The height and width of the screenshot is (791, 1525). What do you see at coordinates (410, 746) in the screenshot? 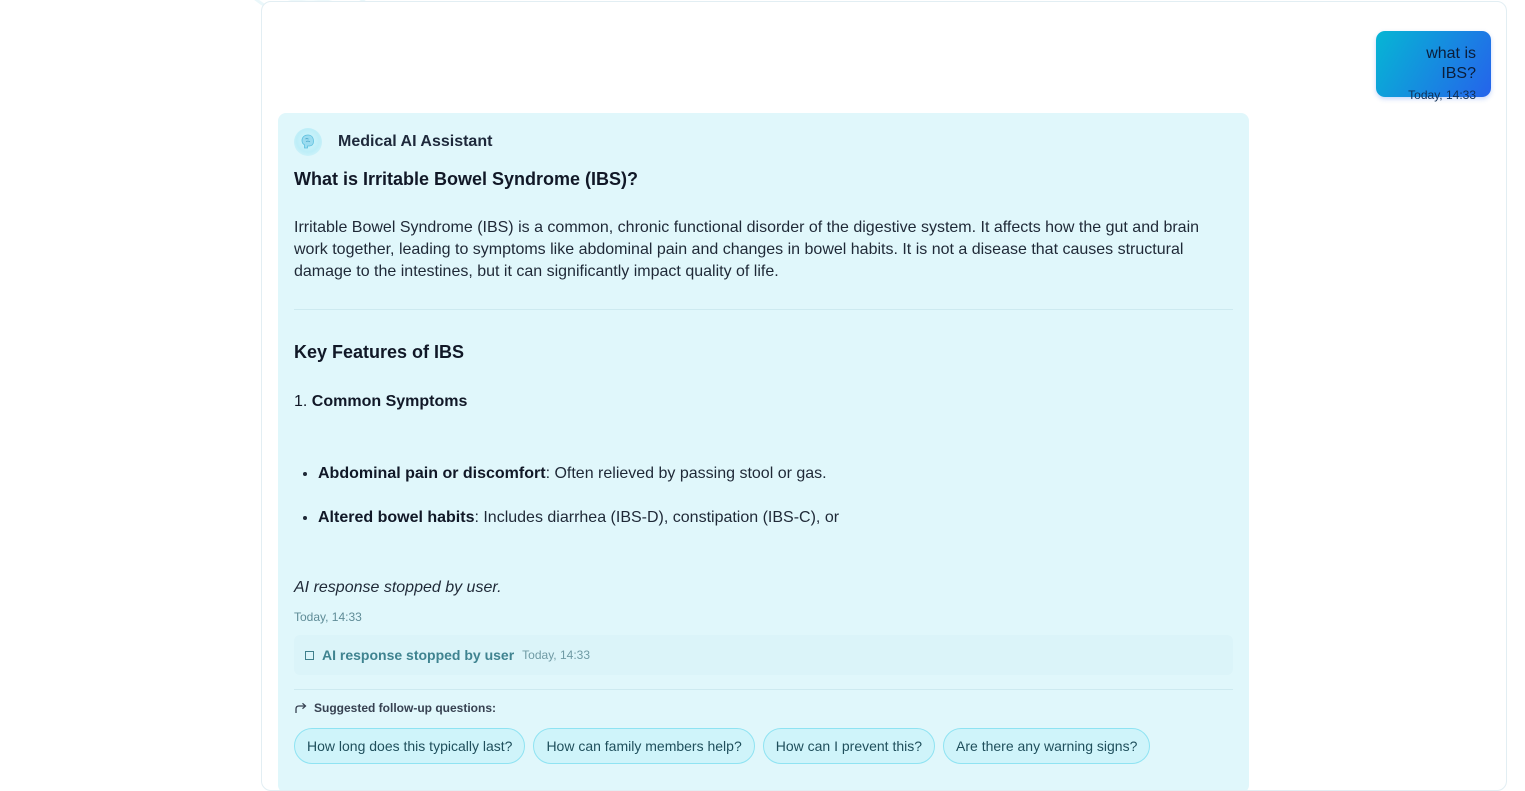
I see `followup-chip: How long does this typically last?` at bounding box center [410, 746].